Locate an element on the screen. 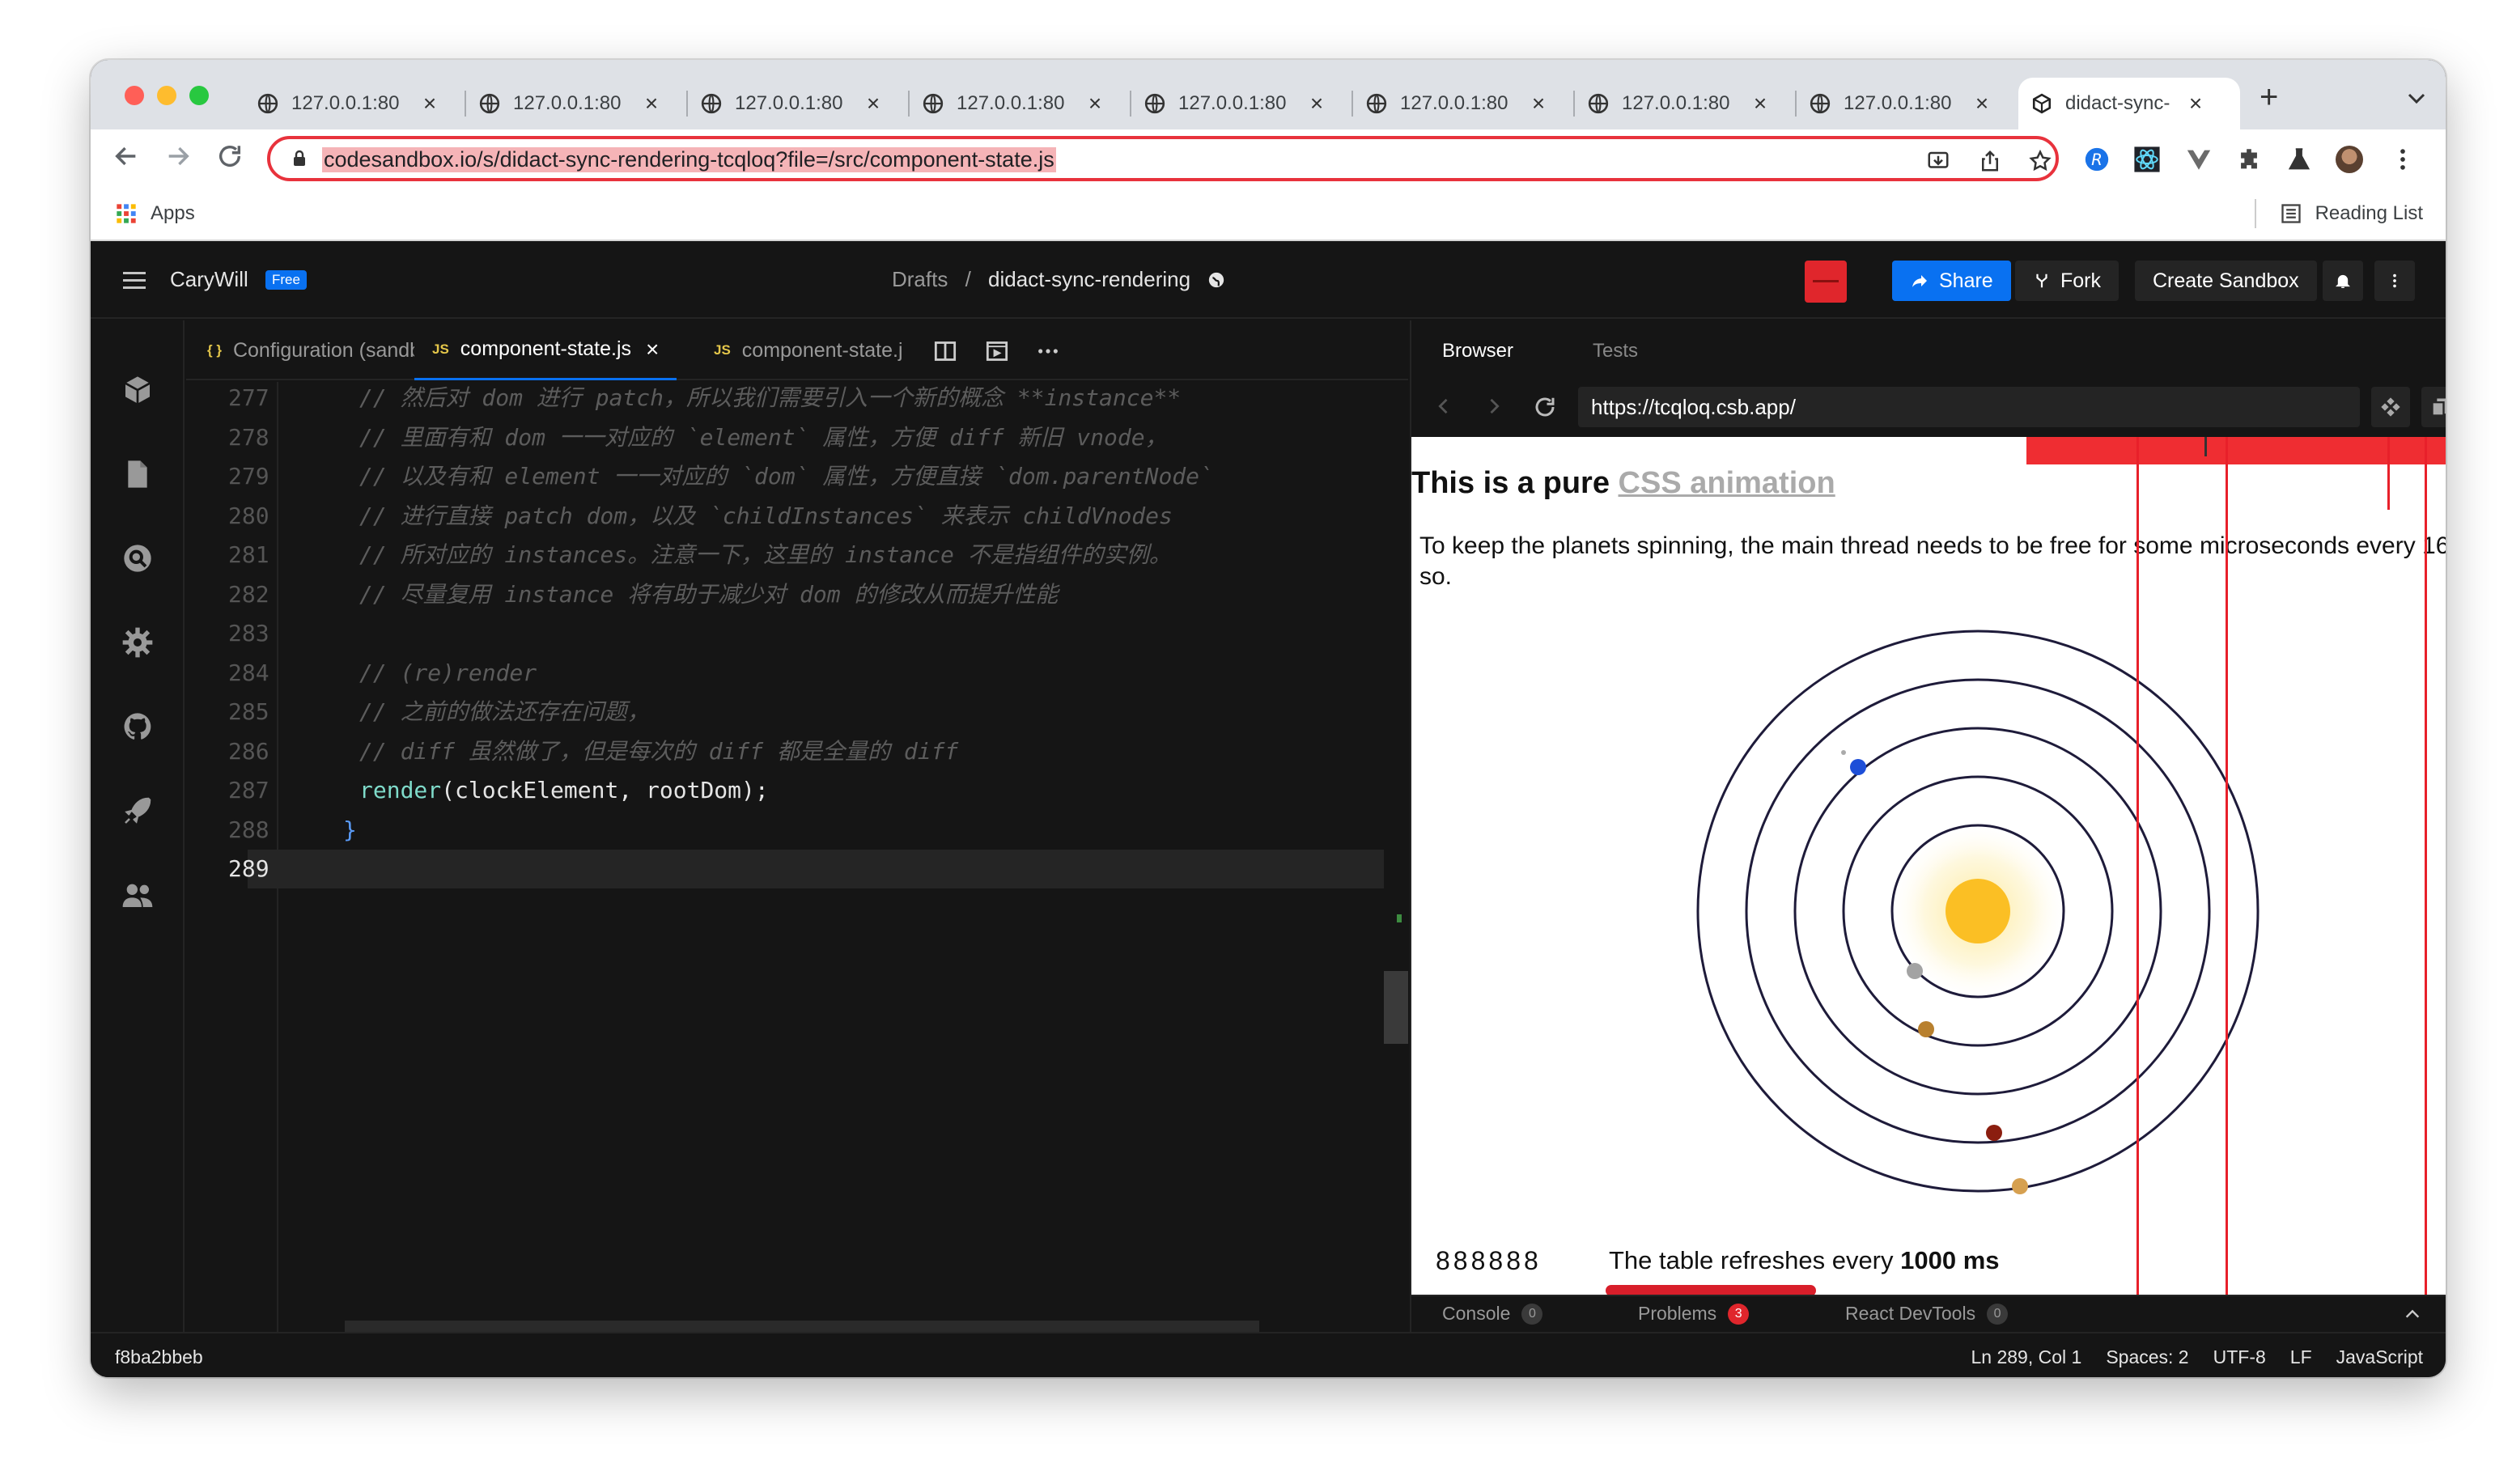  open-preview-icon is located at coordinates (997, 351).